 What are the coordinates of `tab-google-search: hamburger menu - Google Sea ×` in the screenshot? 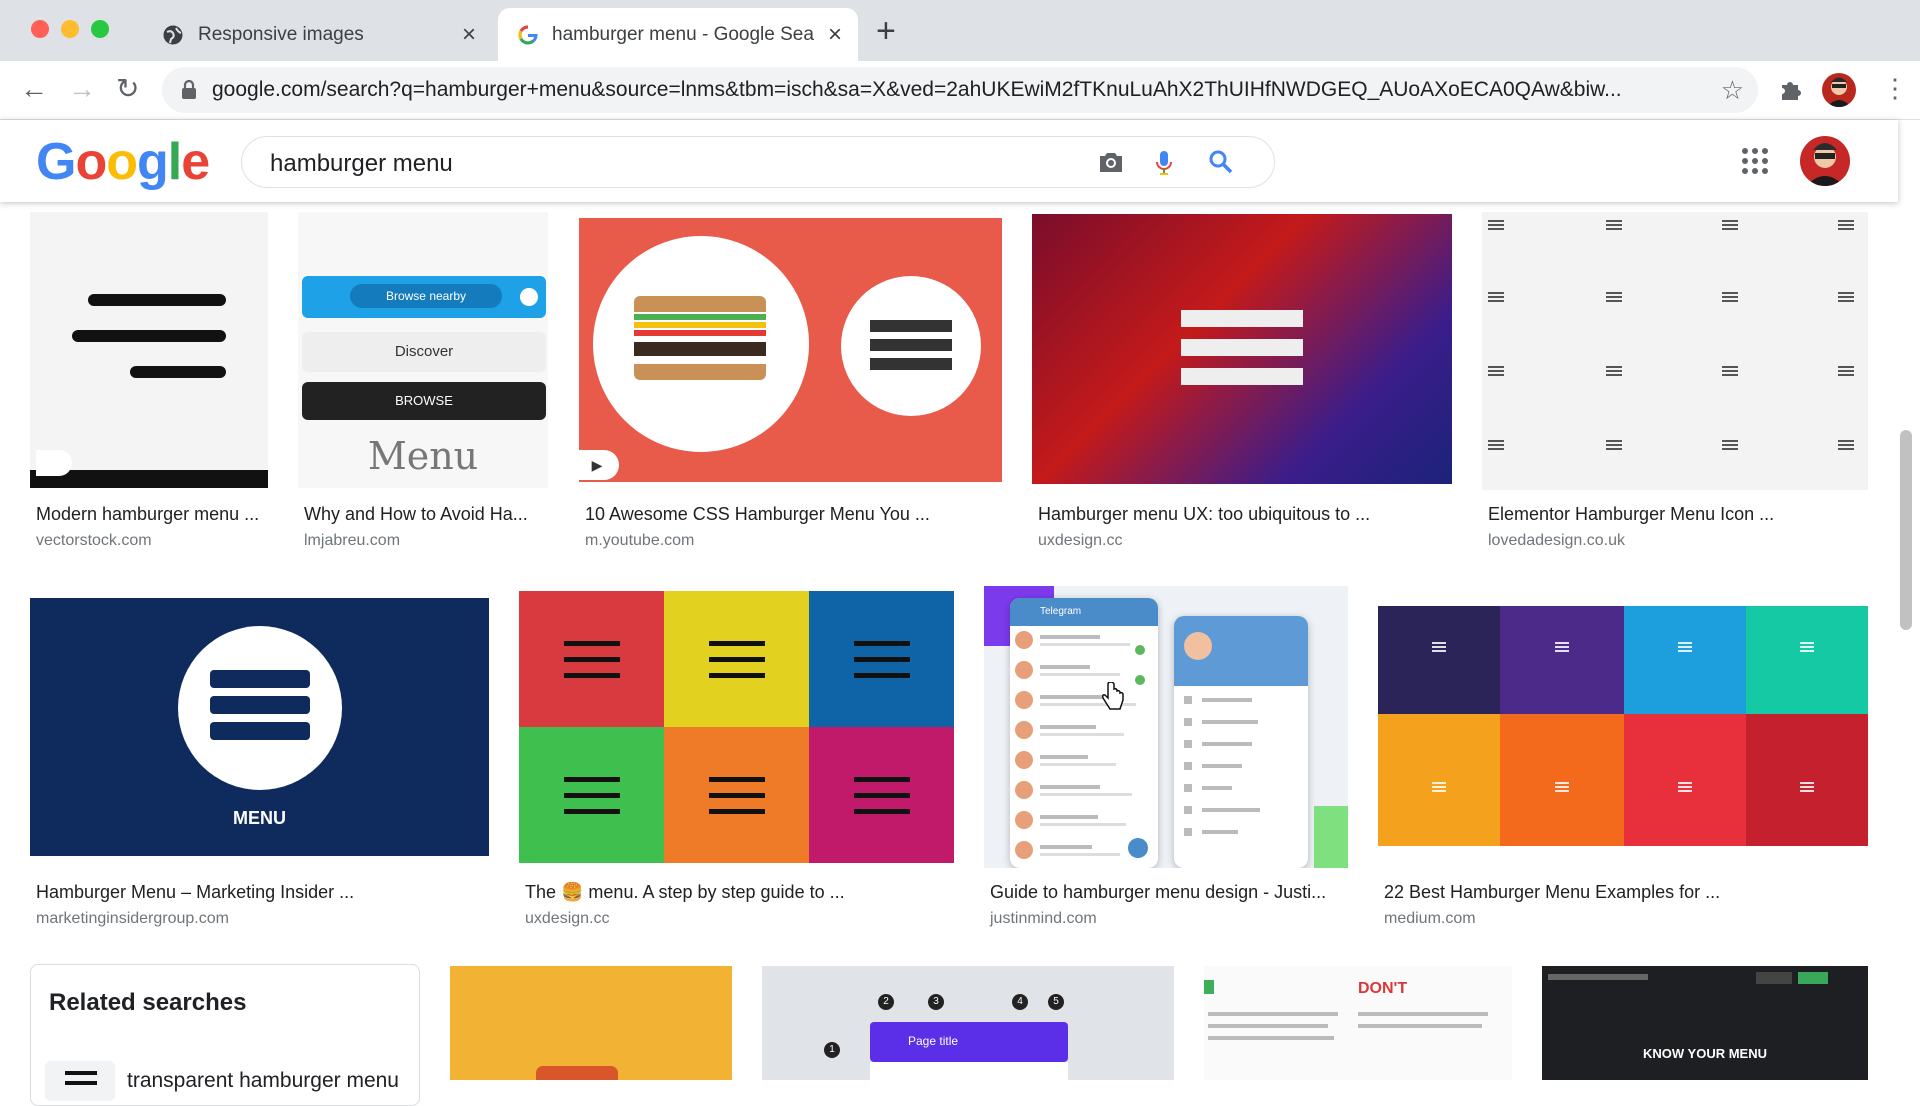 It's located at (678, 34).